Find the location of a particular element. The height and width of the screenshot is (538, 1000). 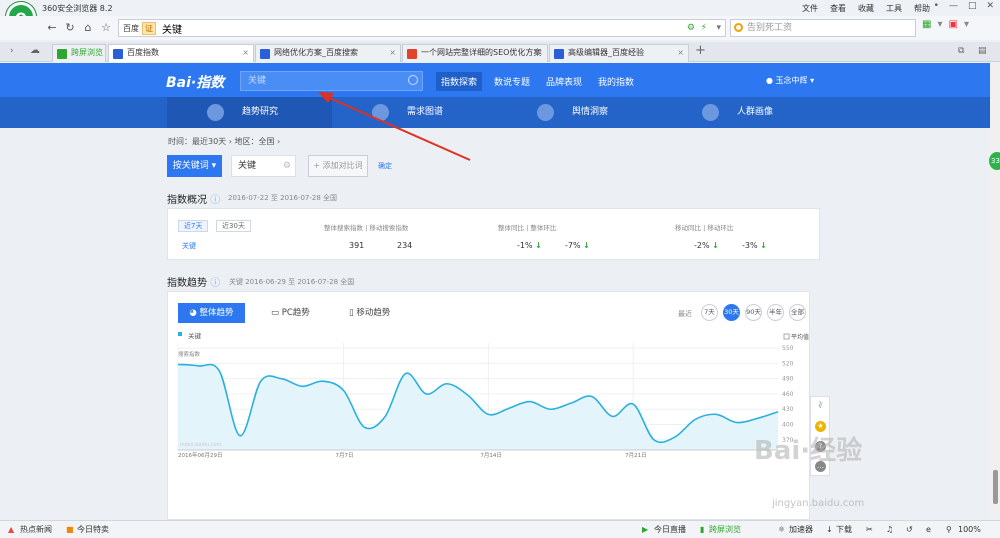

confirm-link: 确定 is located at coordinates (385, 166).